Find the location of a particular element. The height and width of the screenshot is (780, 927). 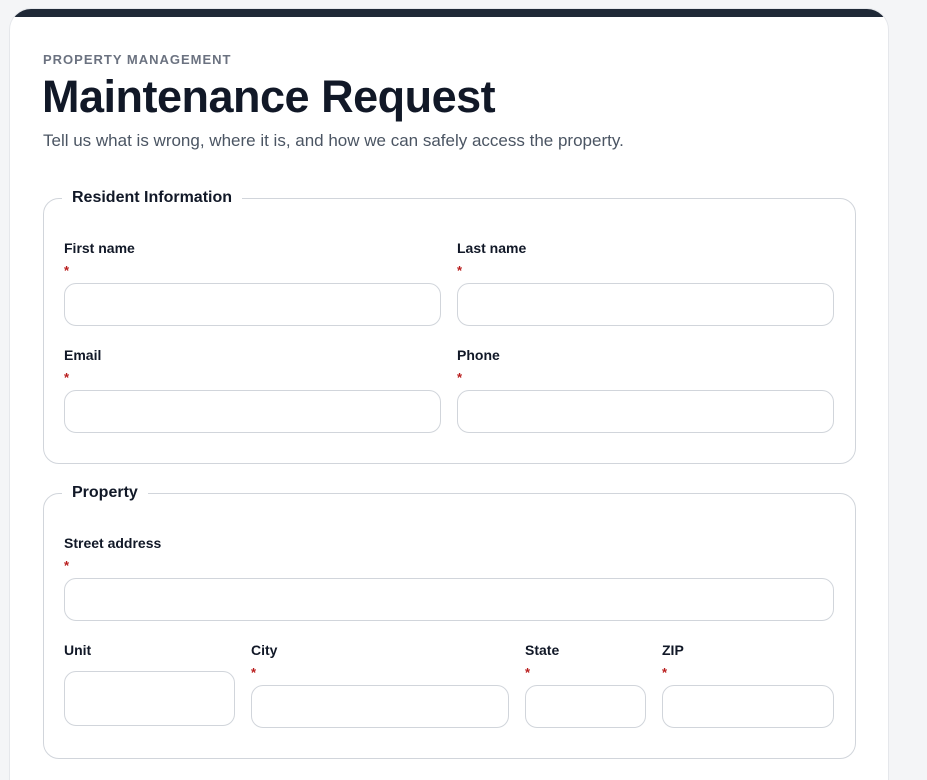

city-input is located at coordinates (380, 706).